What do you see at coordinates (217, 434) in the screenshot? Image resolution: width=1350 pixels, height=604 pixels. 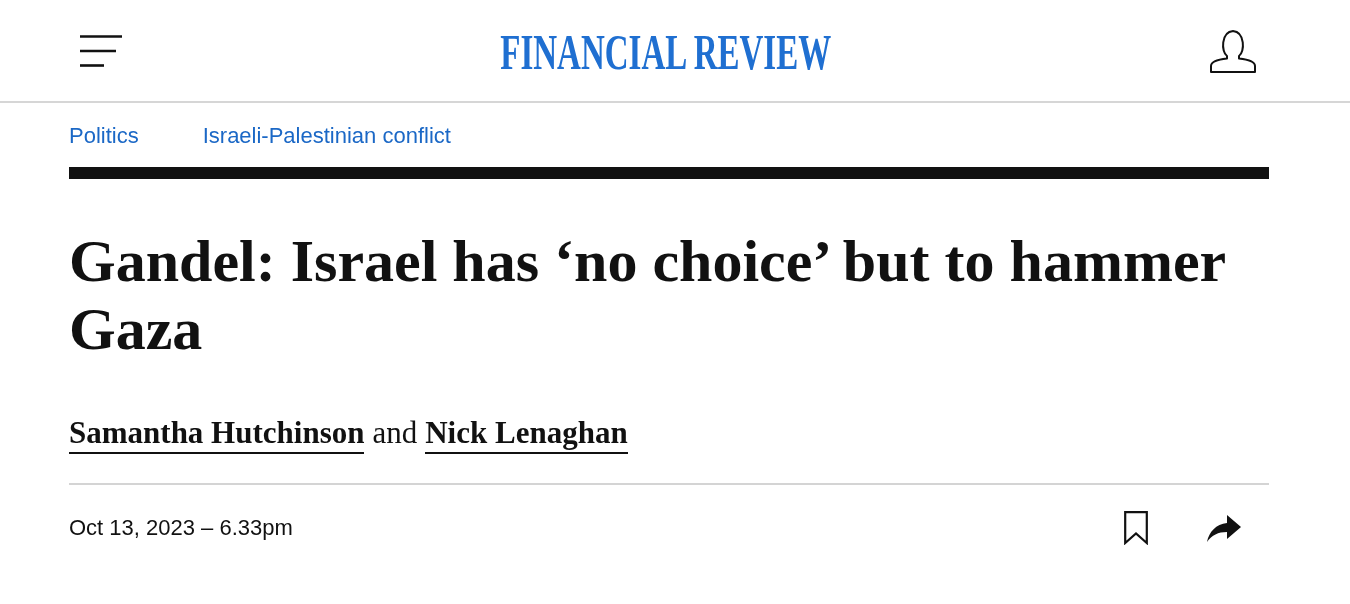 I see `author-link: Samantha Hutchinson` at bounding box center [217, 434].